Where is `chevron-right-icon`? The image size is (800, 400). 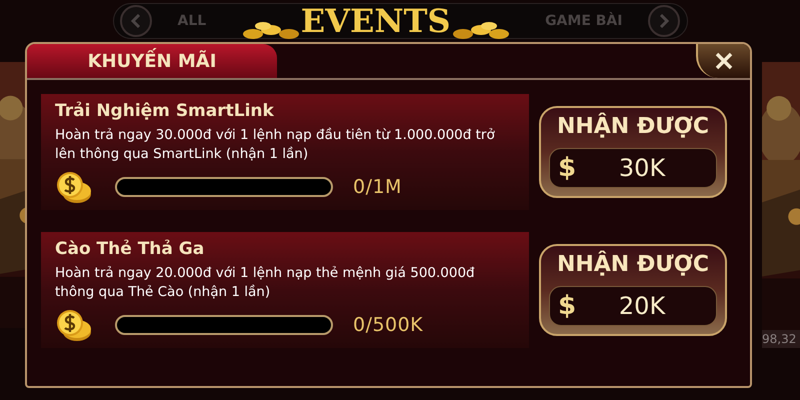 chevron-right-icon is located at coordinates (664, 21).